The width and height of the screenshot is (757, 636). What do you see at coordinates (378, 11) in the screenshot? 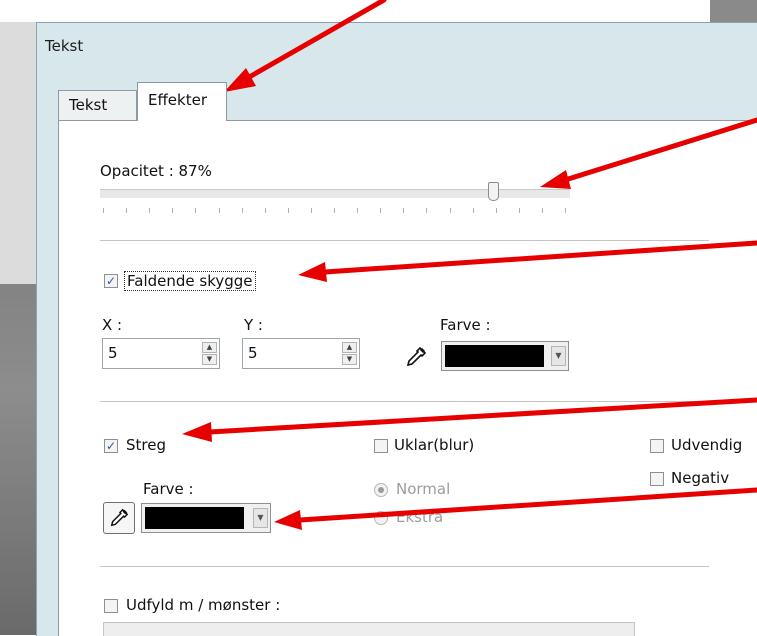
I see `desktop-background` at bounding box center [378, 11].